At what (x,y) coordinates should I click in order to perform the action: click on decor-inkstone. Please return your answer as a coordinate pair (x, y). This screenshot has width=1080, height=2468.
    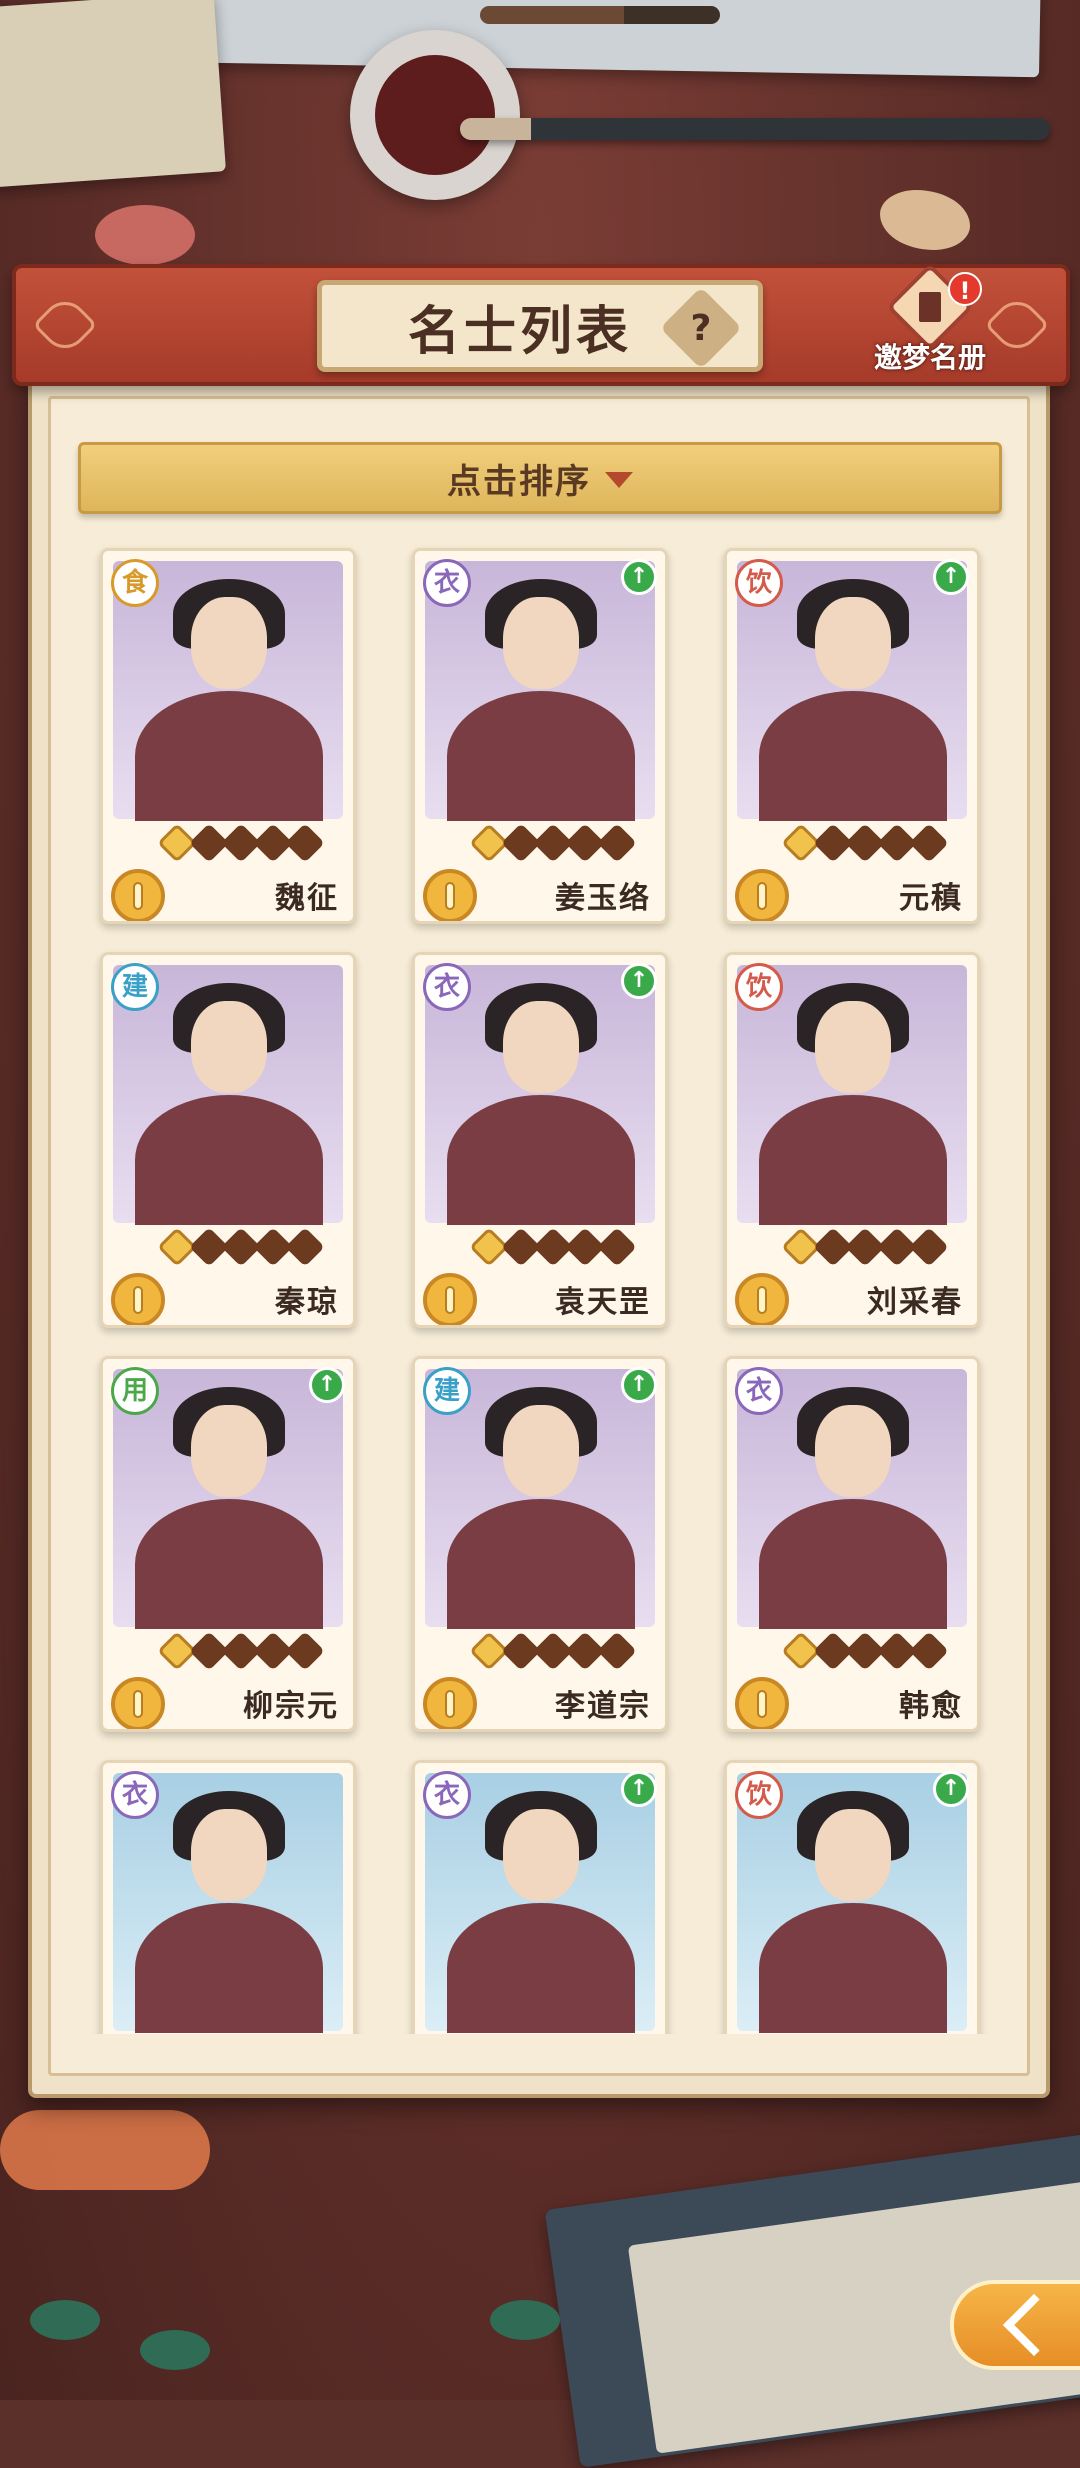
    Looking at the image, I should click on (435, 115).